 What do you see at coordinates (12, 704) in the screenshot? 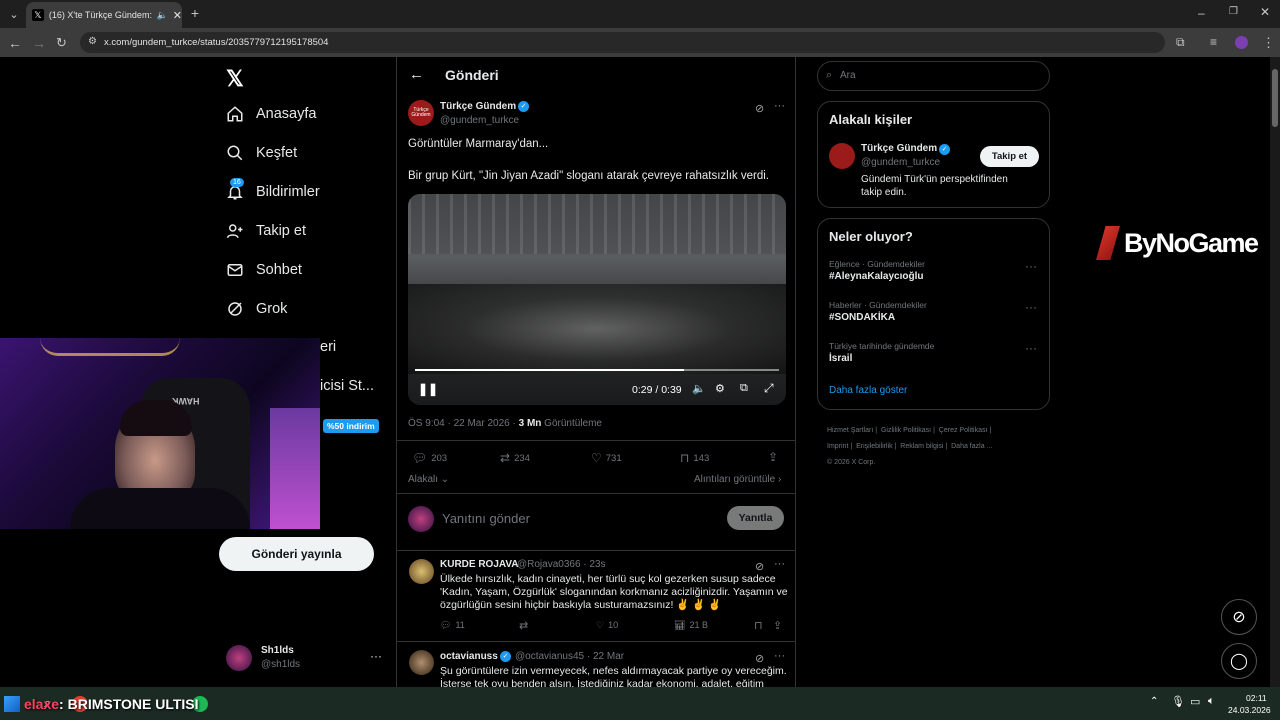
I see `start-icon` at bounding box center [12, 704].